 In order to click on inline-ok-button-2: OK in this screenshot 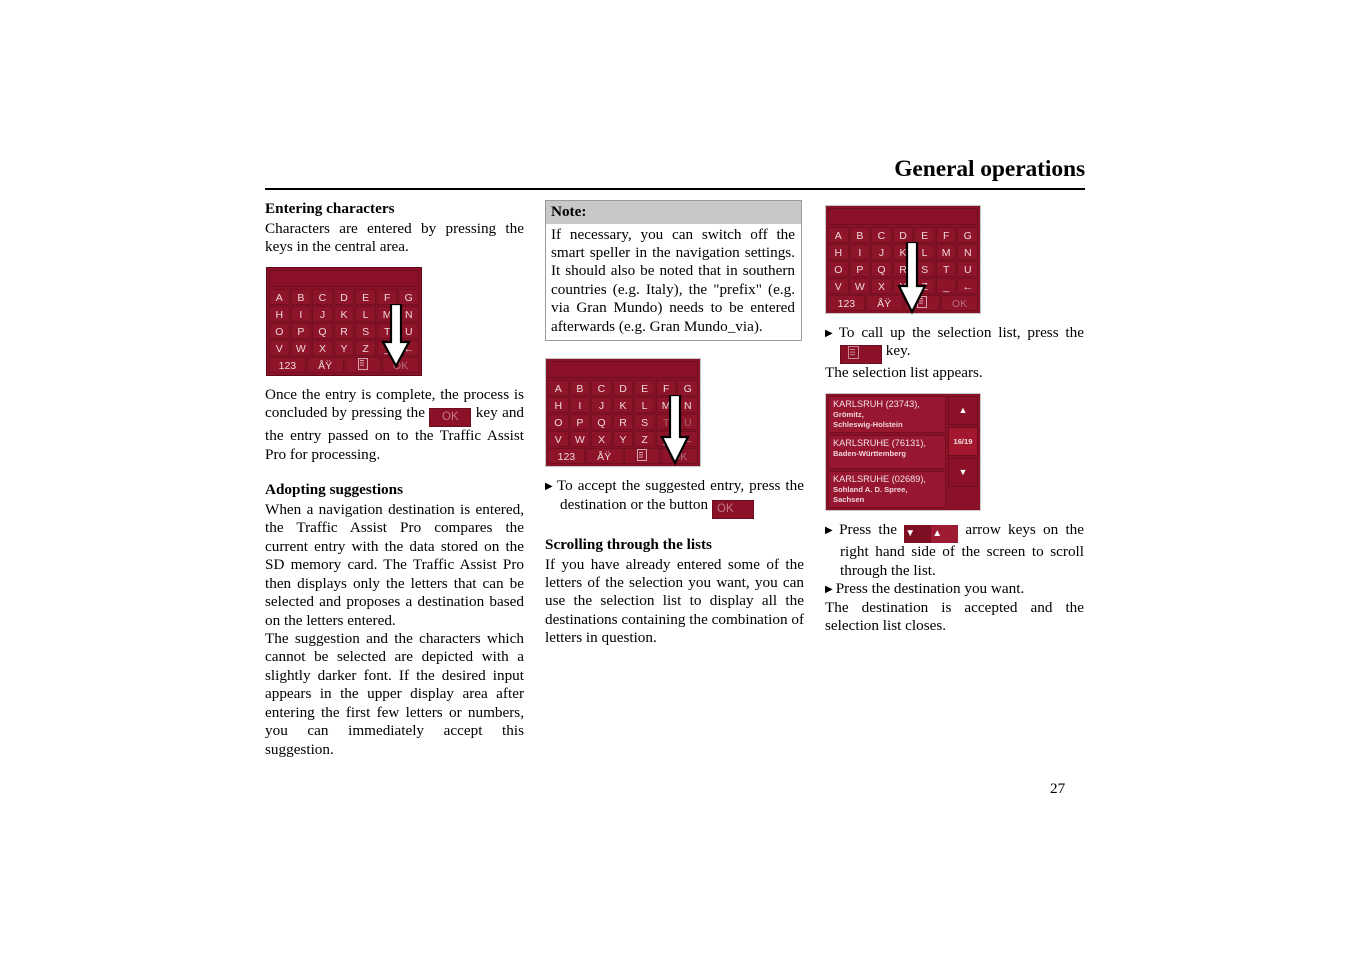, I will do `click(732, 509)`.